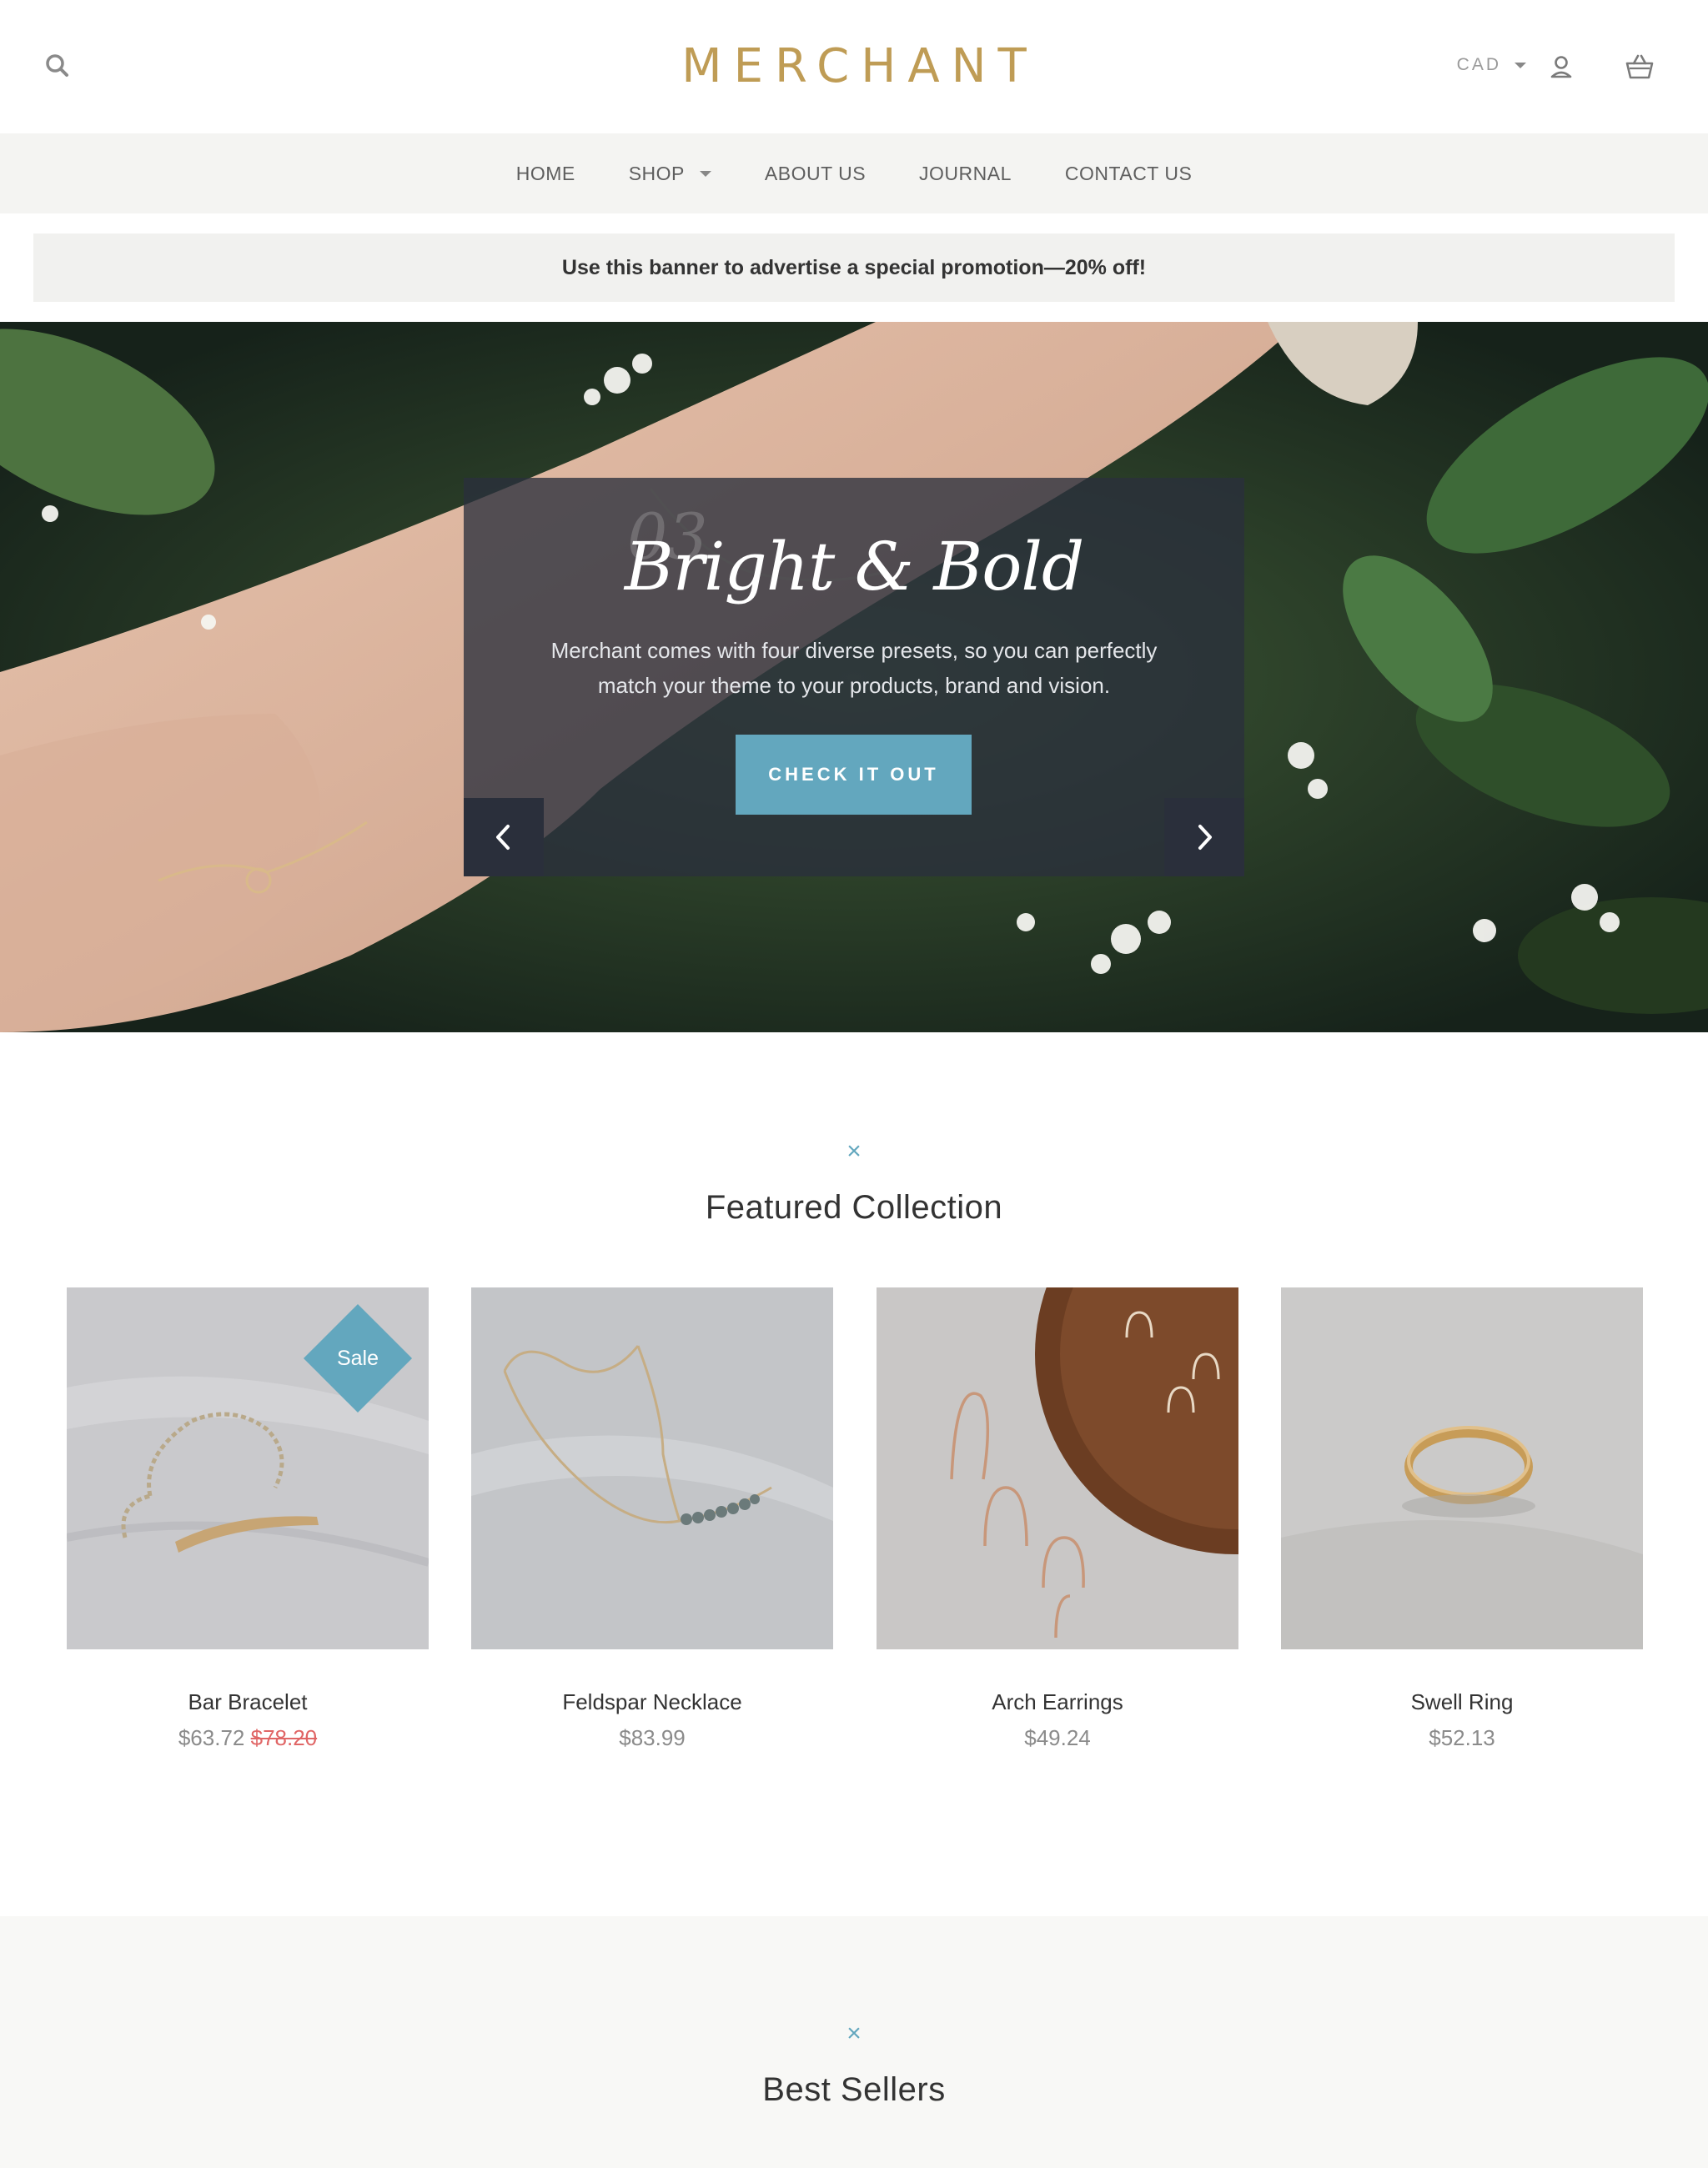 The width and height of the screenshot is (1708, 2168). I want to click on ring-photo, so click(1462, 1468).